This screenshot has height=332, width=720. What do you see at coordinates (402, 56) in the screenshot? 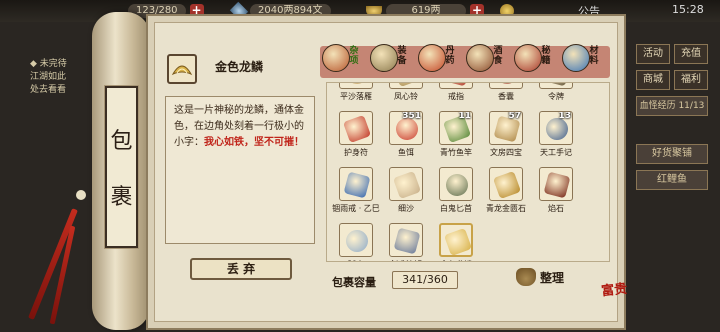
I see `tab-label: 装备` at bounding box center [402, 56].